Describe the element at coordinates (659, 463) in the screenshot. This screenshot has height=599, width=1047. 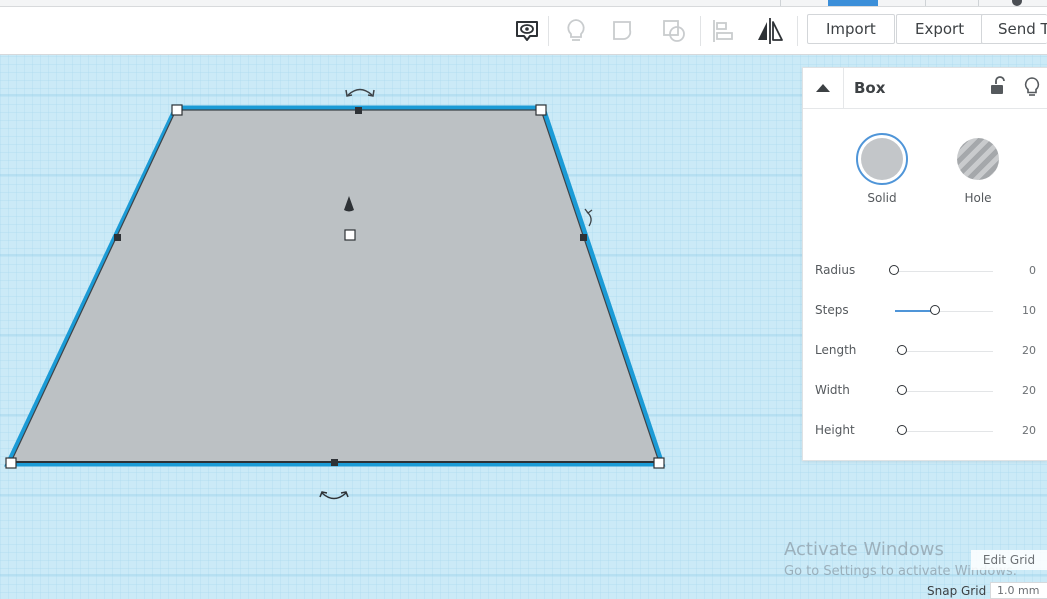
I see `resize-handle-bottom-right` at that location.